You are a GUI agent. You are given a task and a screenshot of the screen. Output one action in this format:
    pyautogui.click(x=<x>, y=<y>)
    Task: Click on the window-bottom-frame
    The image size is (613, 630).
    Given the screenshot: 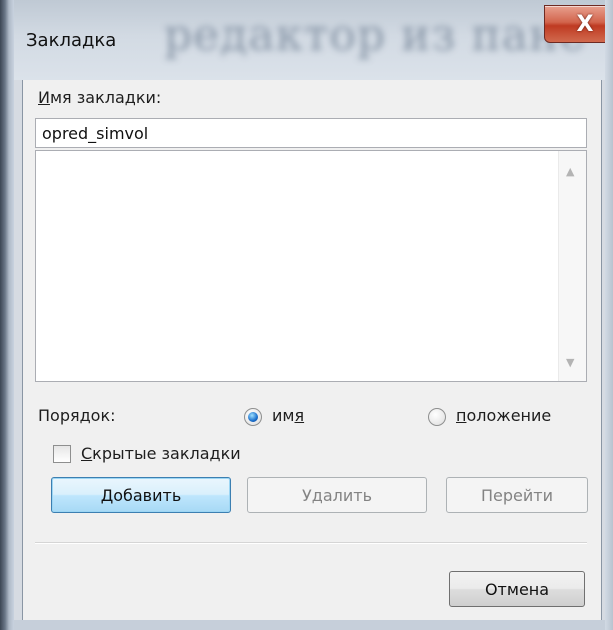 What is the action you would take?
    pyautogui.click(x=309, y=625)
    